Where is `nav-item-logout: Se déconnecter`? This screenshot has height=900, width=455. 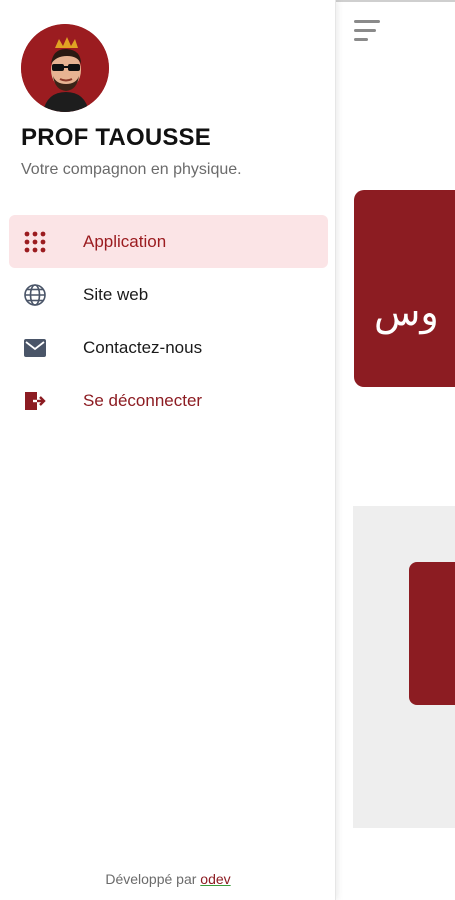
nav-item-logout: Se déconnecter is located at coordinates (168, 400).